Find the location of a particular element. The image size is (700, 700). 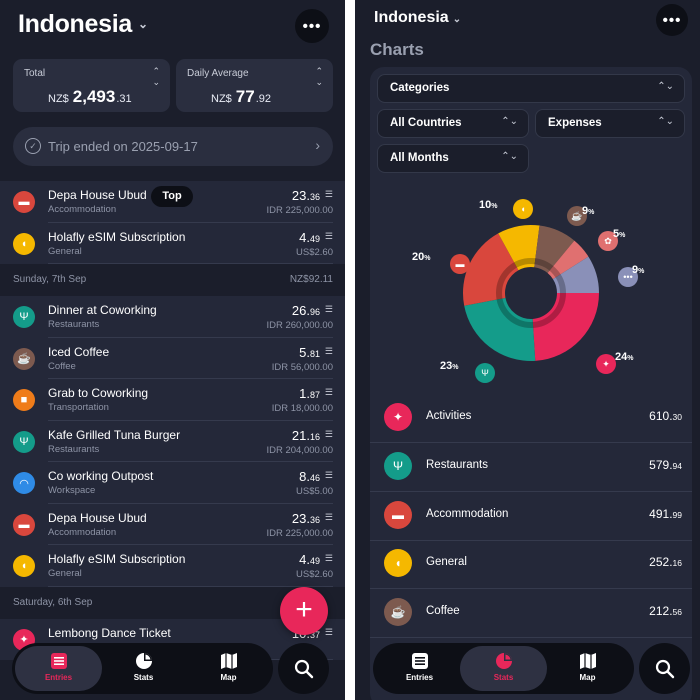

chevron-right-icon: › is located at coordinates (317, 145).